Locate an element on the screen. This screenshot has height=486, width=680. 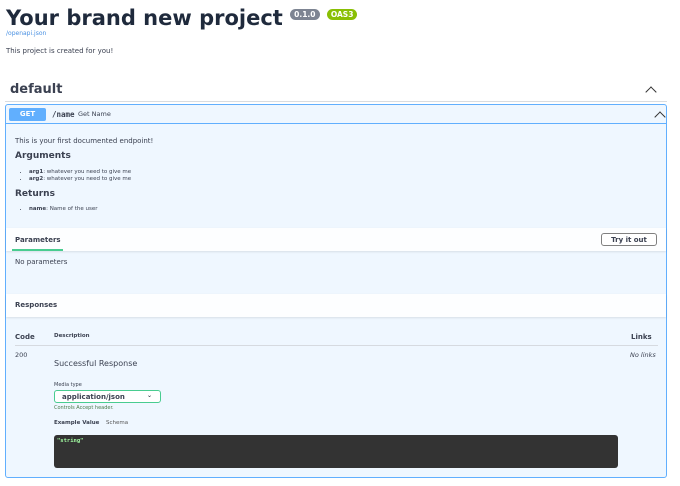
method-badge: GET is located at coordinates (27, 114).